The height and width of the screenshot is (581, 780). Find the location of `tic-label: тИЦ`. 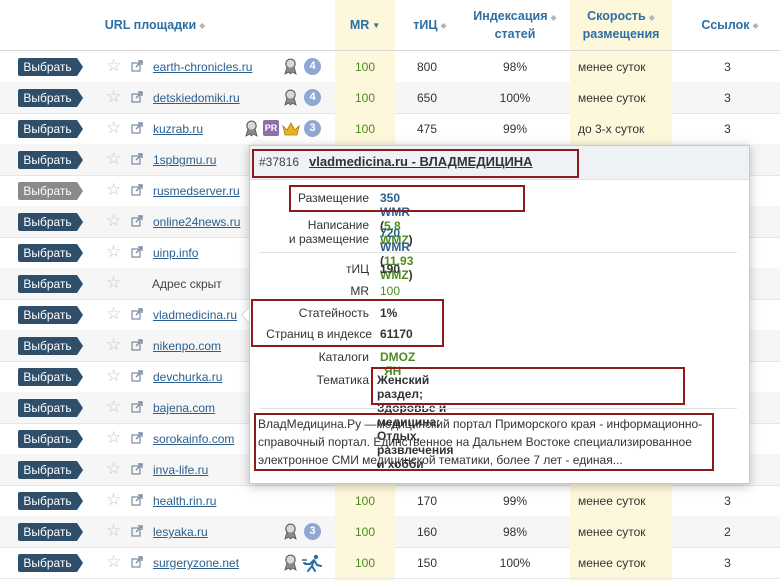

tic-label: тИЦ is located at coordinates (357, 269).